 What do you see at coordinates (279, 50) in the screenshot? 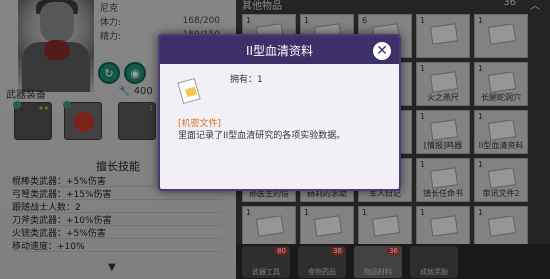
I see `dialog-title: II型血清资料` at bounding box center [279, 50].